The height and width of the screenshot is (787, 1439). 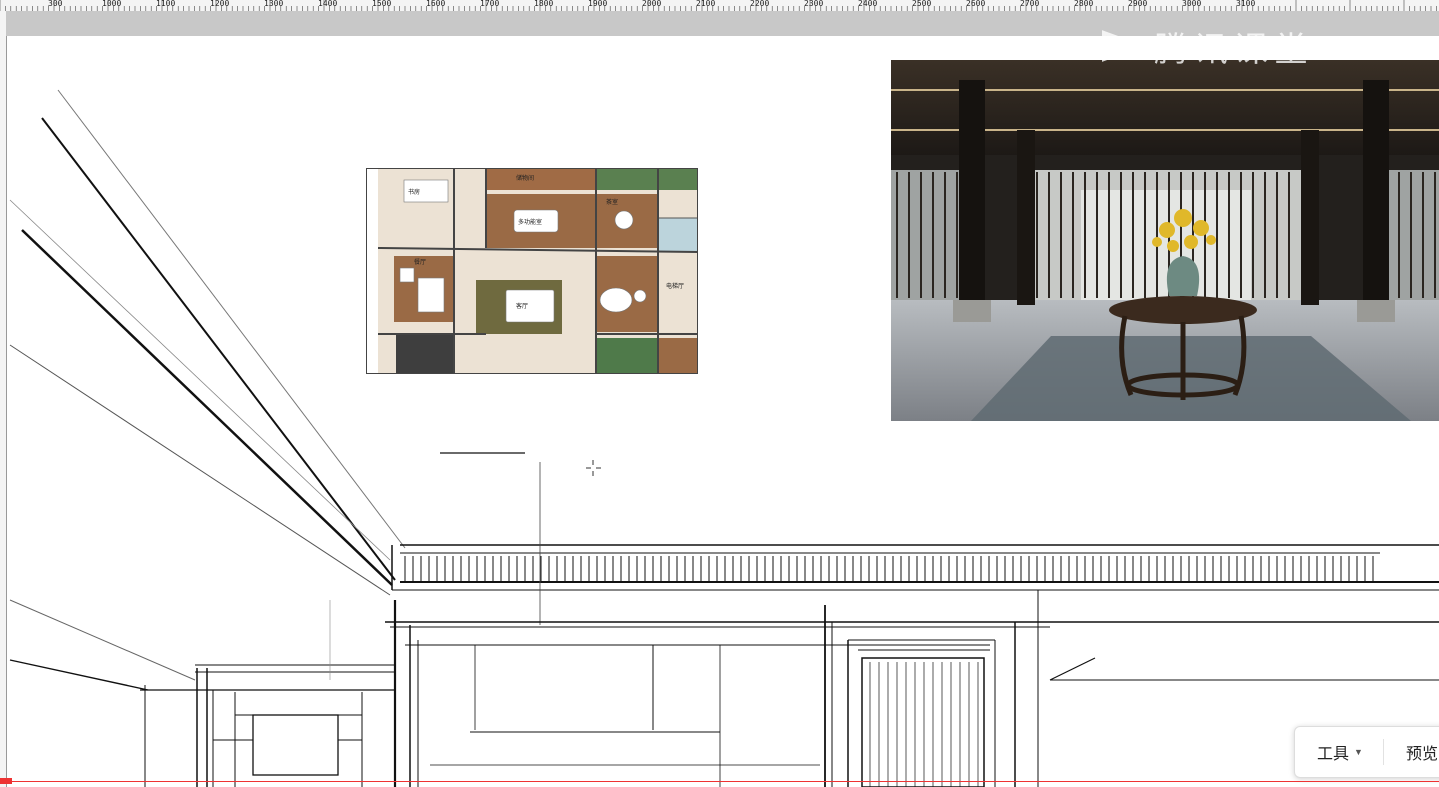 I want to click on watermark-text: 腾讯课堂, so click(x=1234, y=49).